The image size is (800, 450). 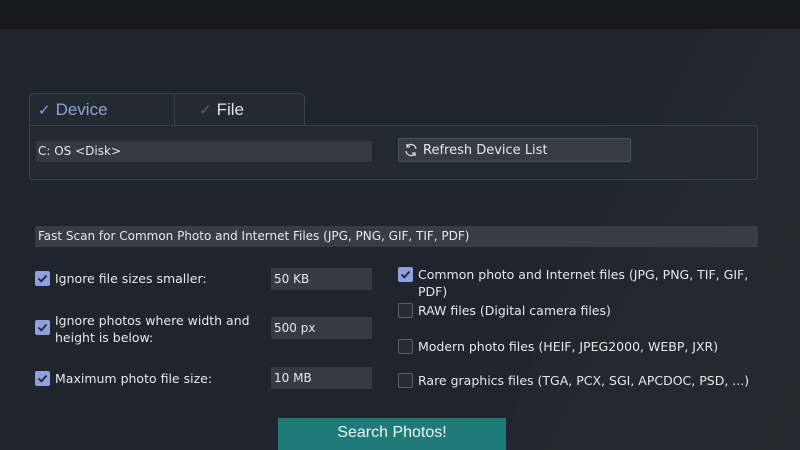 I want to click on raw-files-checkbox, so click(x=405, y=310).